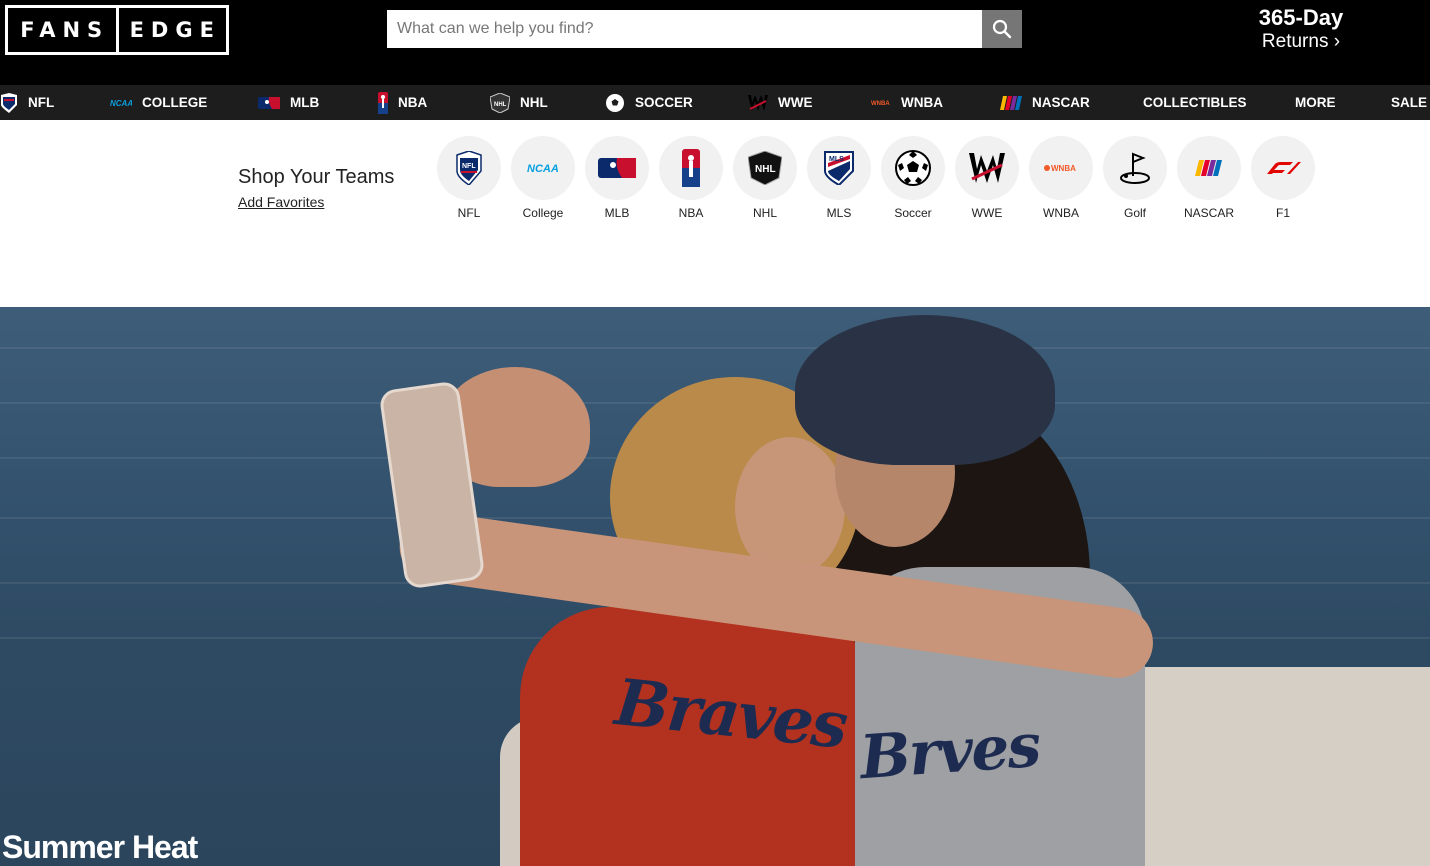 The image size is (1430, 866). Describe the element at coordinates (171, 30) in the screenshot. I see `logo-edge: EDGE` at that location.